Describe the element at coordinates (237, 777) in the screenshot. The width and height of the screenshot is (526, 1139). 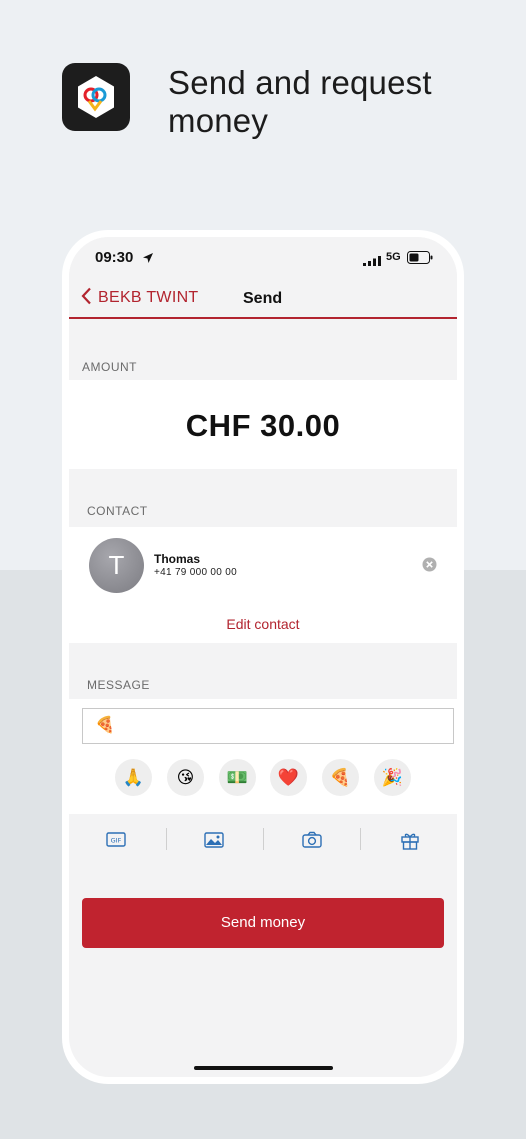
I see `emoji-option: 💵` at that location.